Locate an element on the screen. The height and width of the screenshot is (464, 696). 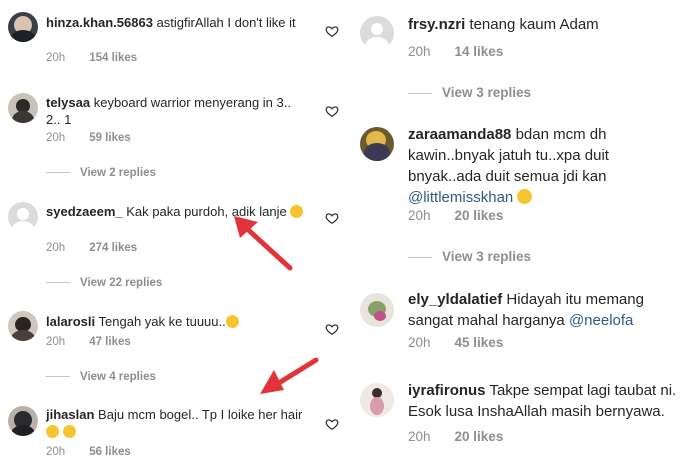
view-replies-link: View 4 replies is located at coordinates (101, 377).